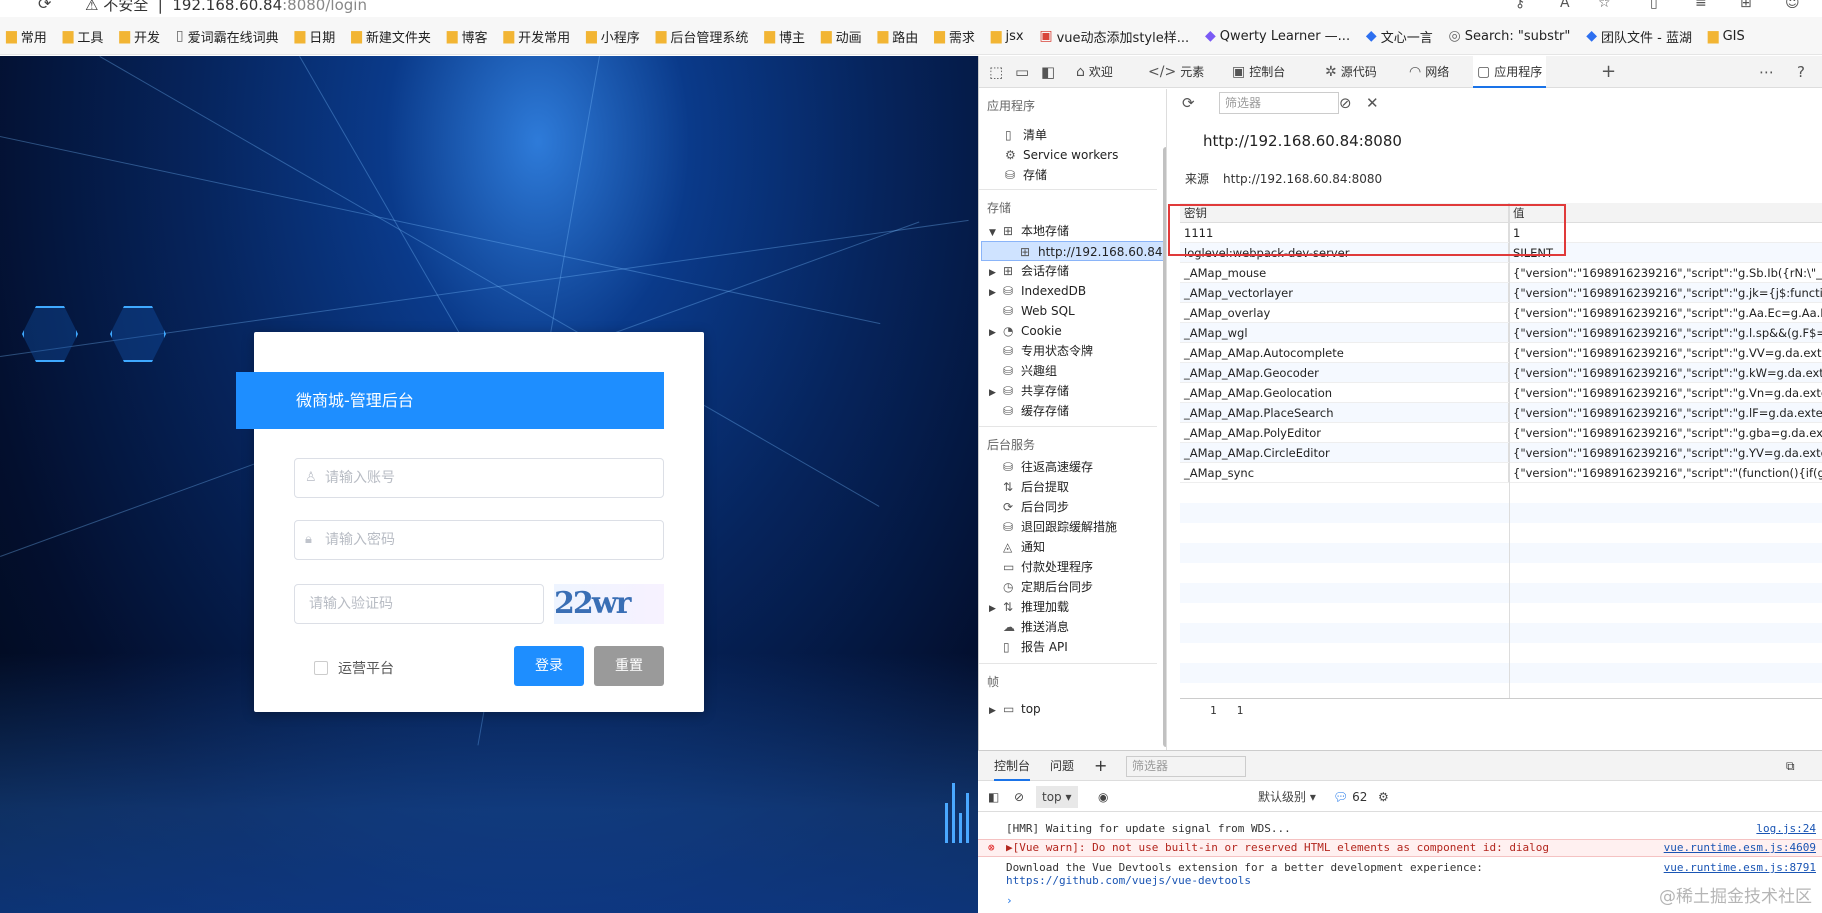 The width and height of the screenshot is (1822, 913). What do you see at coordinates (1287, 797) in the screenshot?
I see `log-level-select: 默认级别 ▾` at bounding box center [1287, 797].